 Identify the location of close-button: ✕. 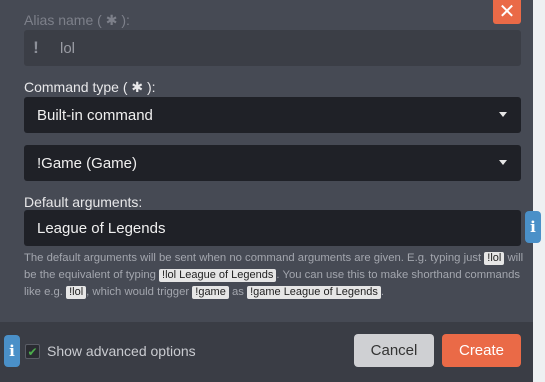
(507, 12).